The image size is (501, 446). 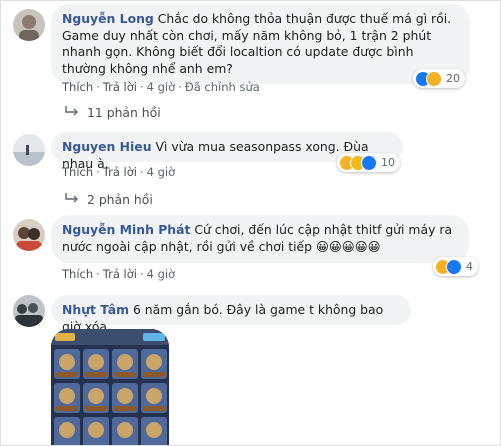 I want to click on reaction-count: 10, so click(x=388, y=162).